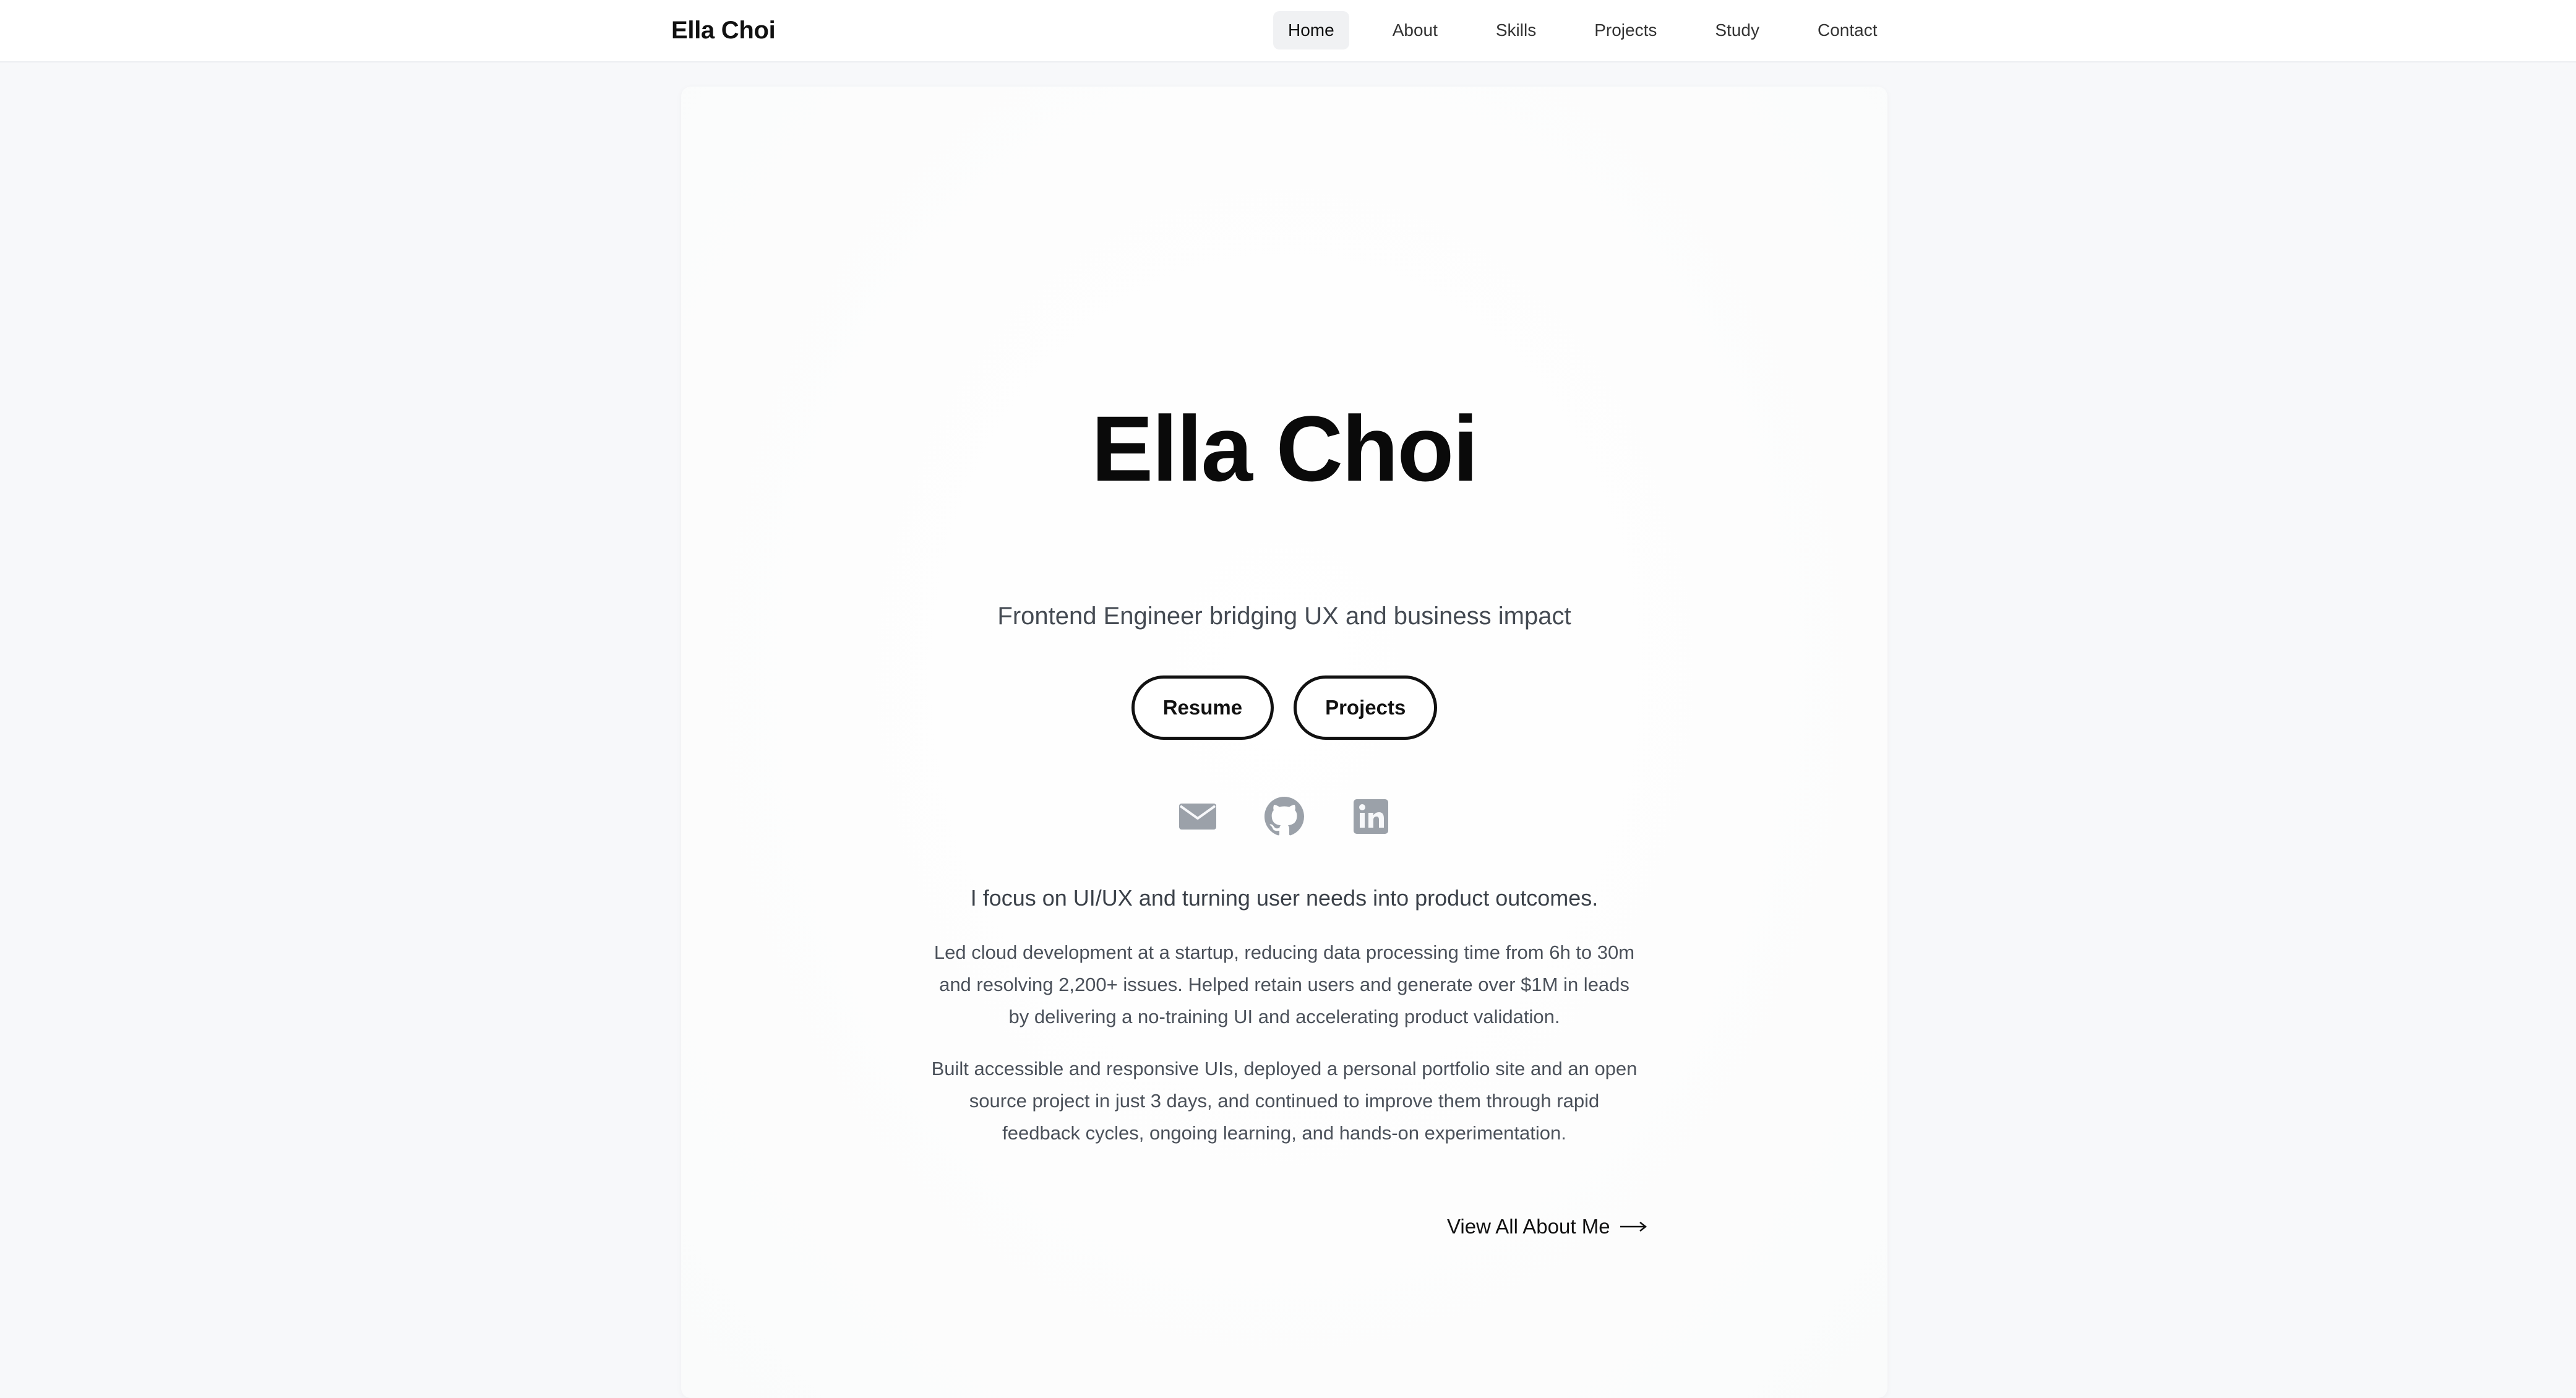  I want to click on nav-item-projects: Projects, so click(1625, 30).